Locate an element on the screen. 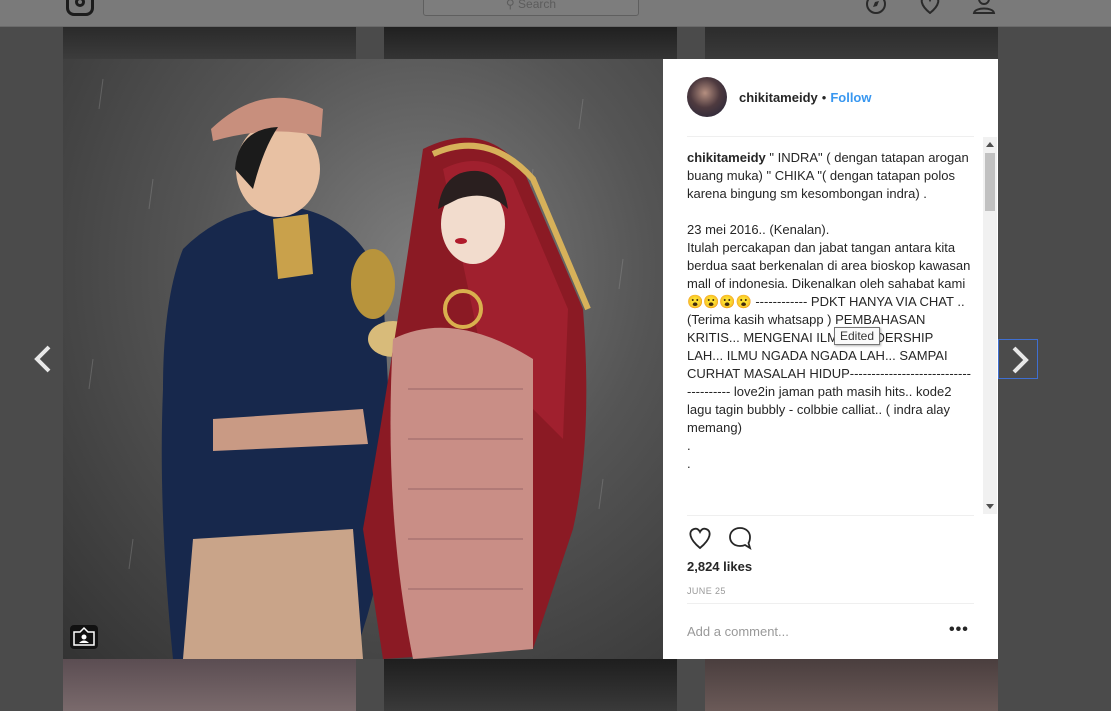 This screenshot has height=711, width=1111. scrollbar-thumb is located at coordinates (990, 182).